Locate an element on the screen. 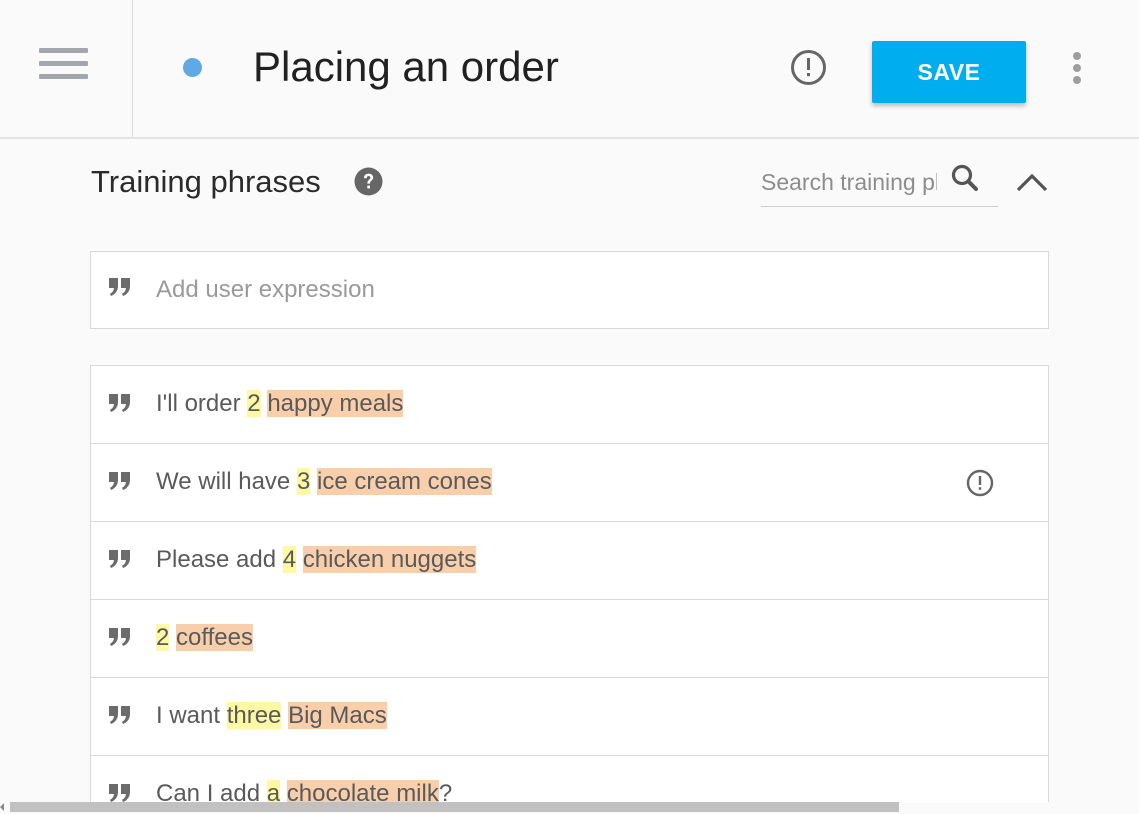 The width and height of the screenshot is (1139, 814). section-title: Training phrases is located at coordinates (206, 181).